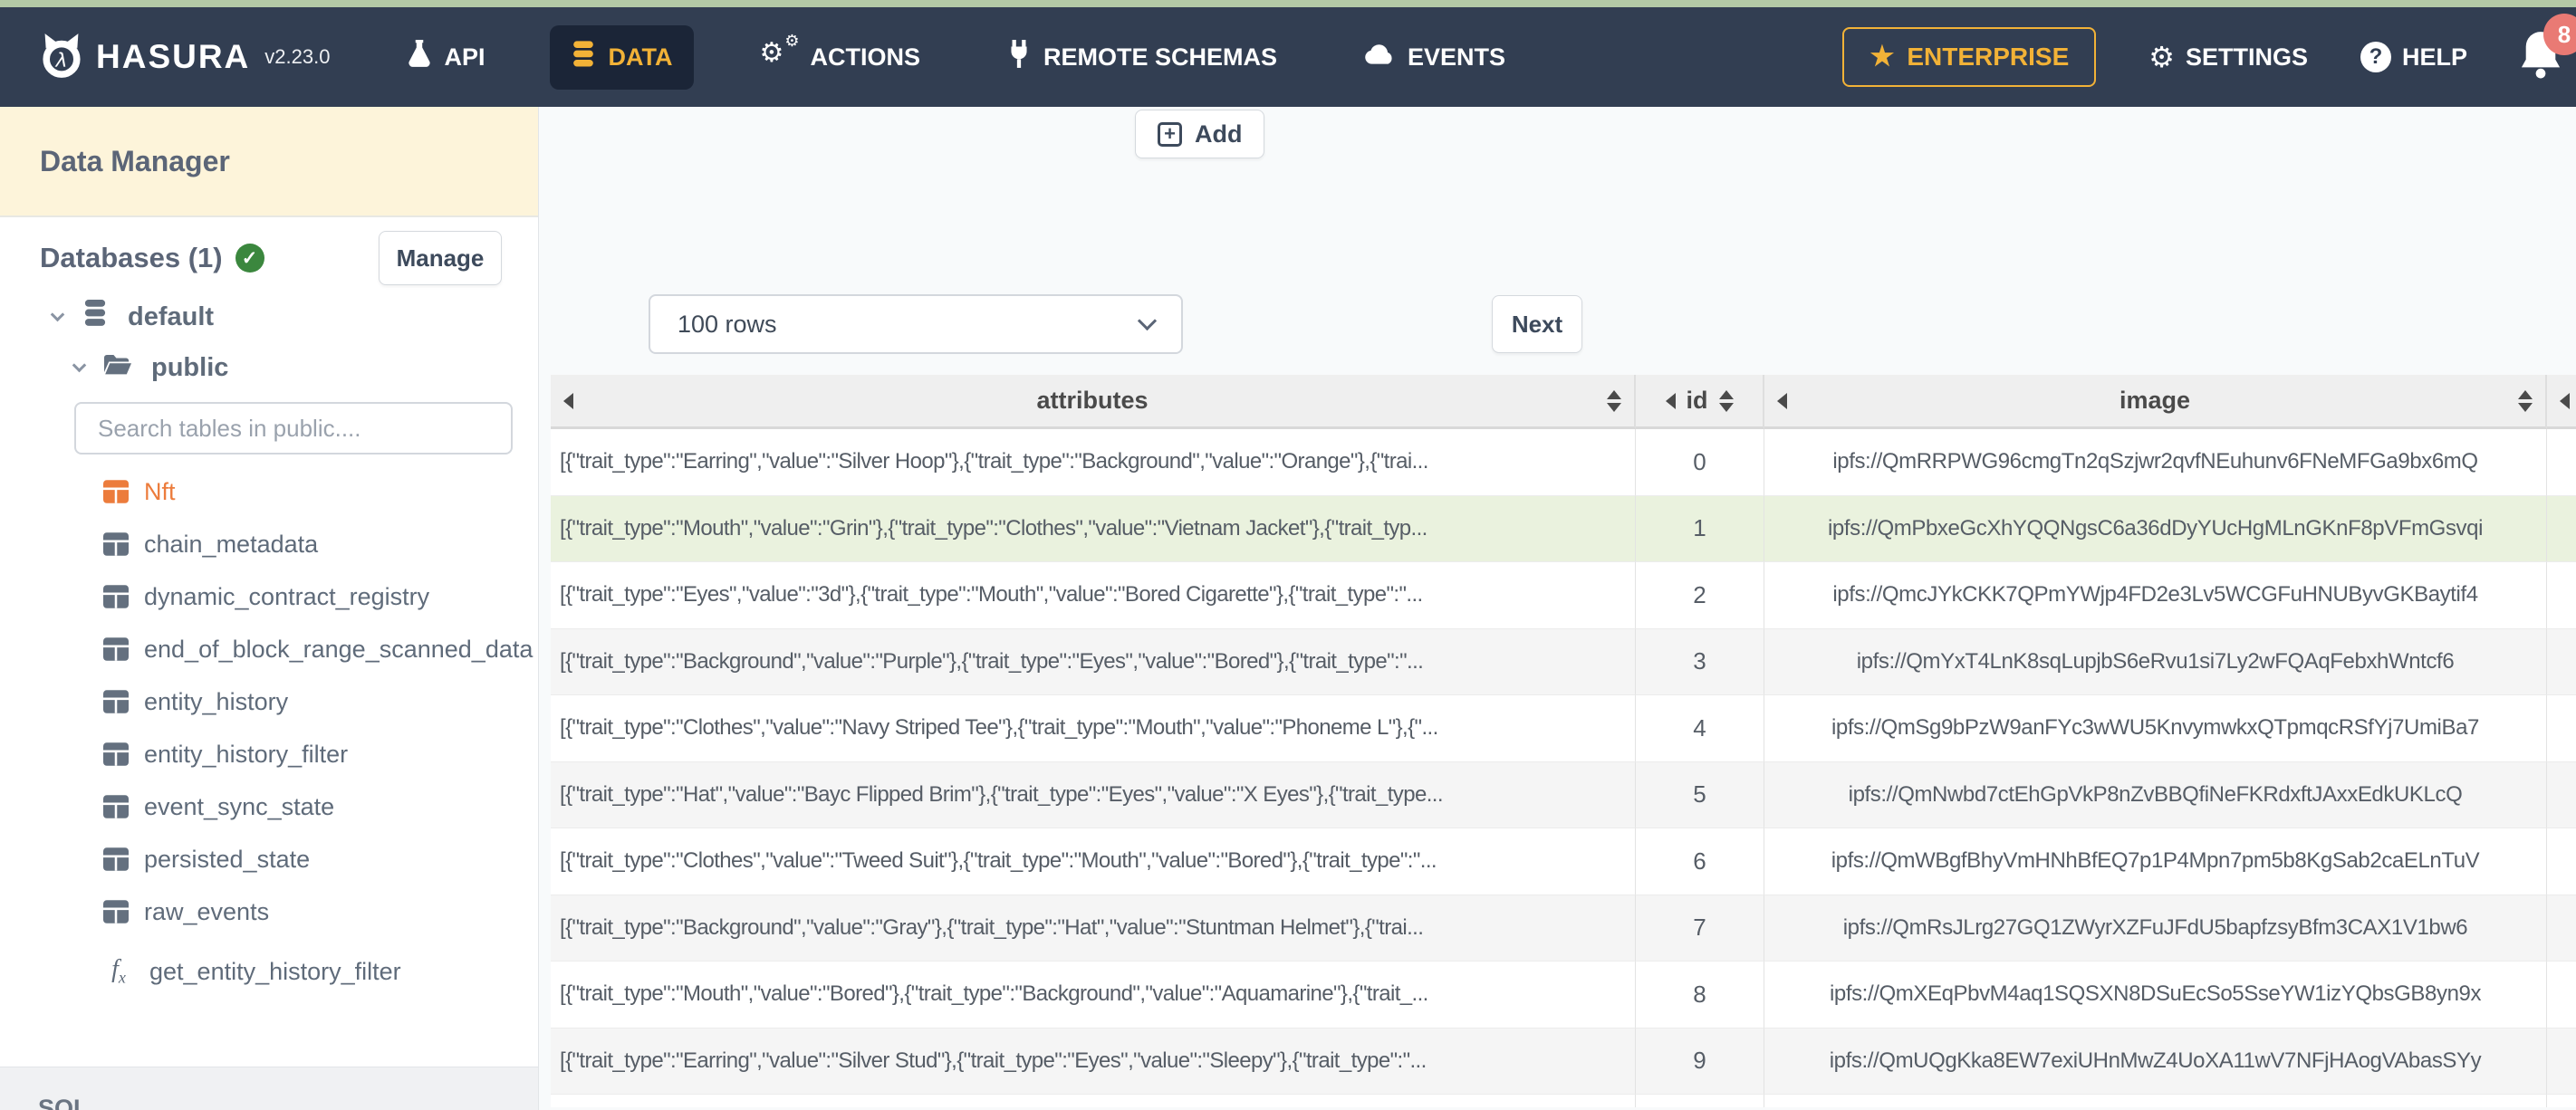  I want to click on table-name: entity_history_filter, so click(246, 754).